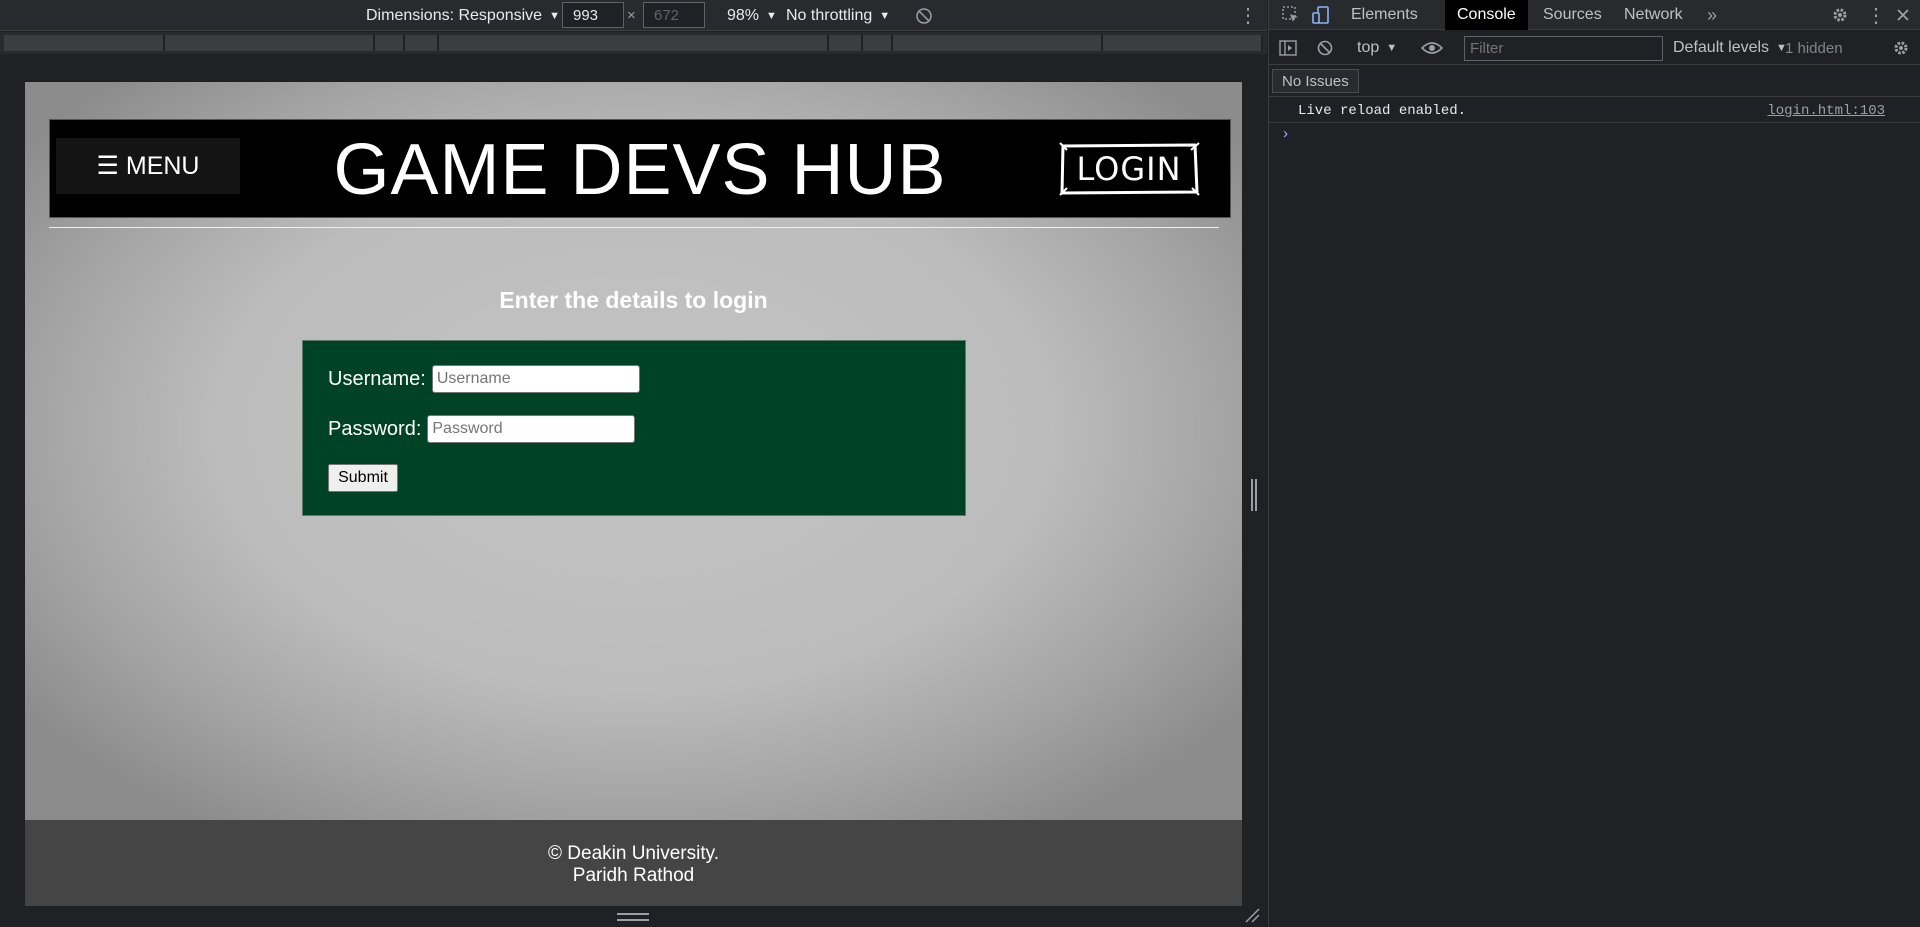  What do you see at coordinates (1840, 15) in the screenshot?
I see `settings-icon` at bounding box center [1840, 15].